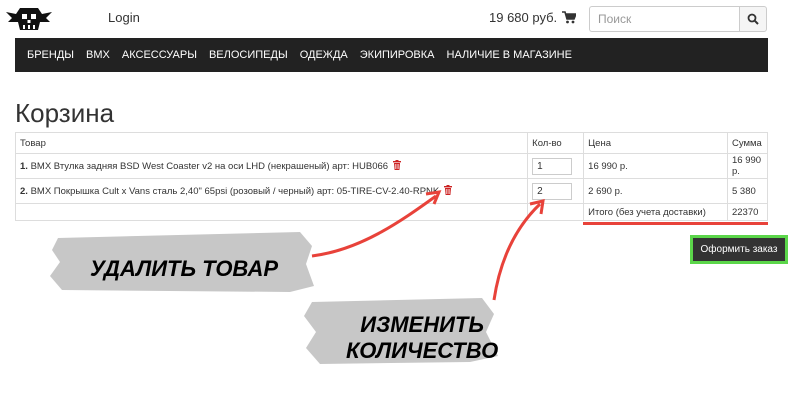 This screenshot has height=400, width=800. What do you see at coordinates (655, 191) in the screenshot?
I see `price-cell: 2 690 р.` at bounding box center [655, 191].